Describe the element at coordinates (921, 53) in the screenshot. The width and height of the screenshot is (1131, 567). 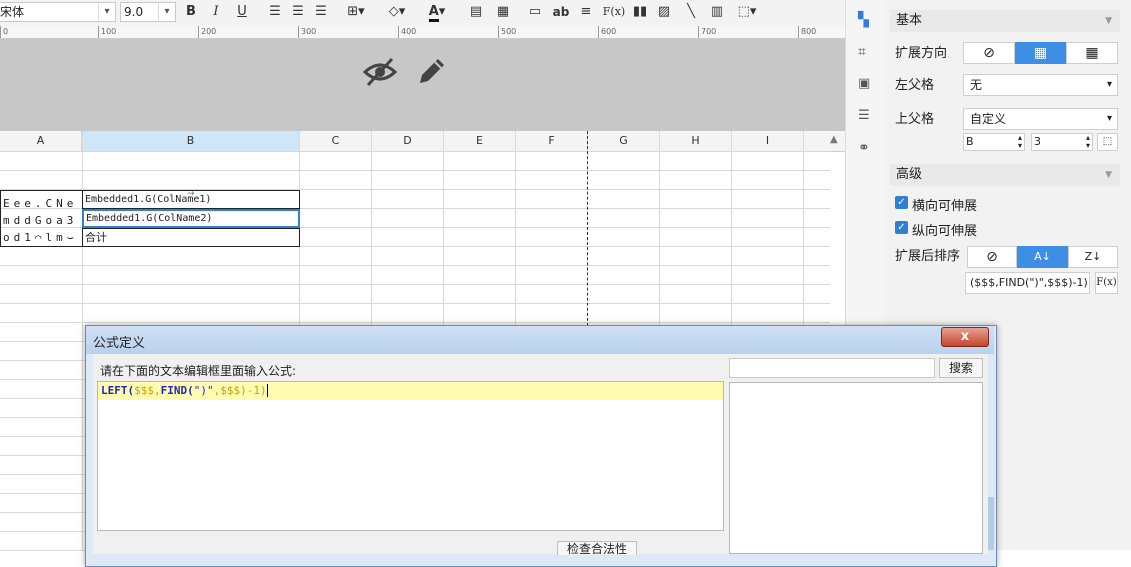
I see `expand-direction-label: 扩展方向` at that location.